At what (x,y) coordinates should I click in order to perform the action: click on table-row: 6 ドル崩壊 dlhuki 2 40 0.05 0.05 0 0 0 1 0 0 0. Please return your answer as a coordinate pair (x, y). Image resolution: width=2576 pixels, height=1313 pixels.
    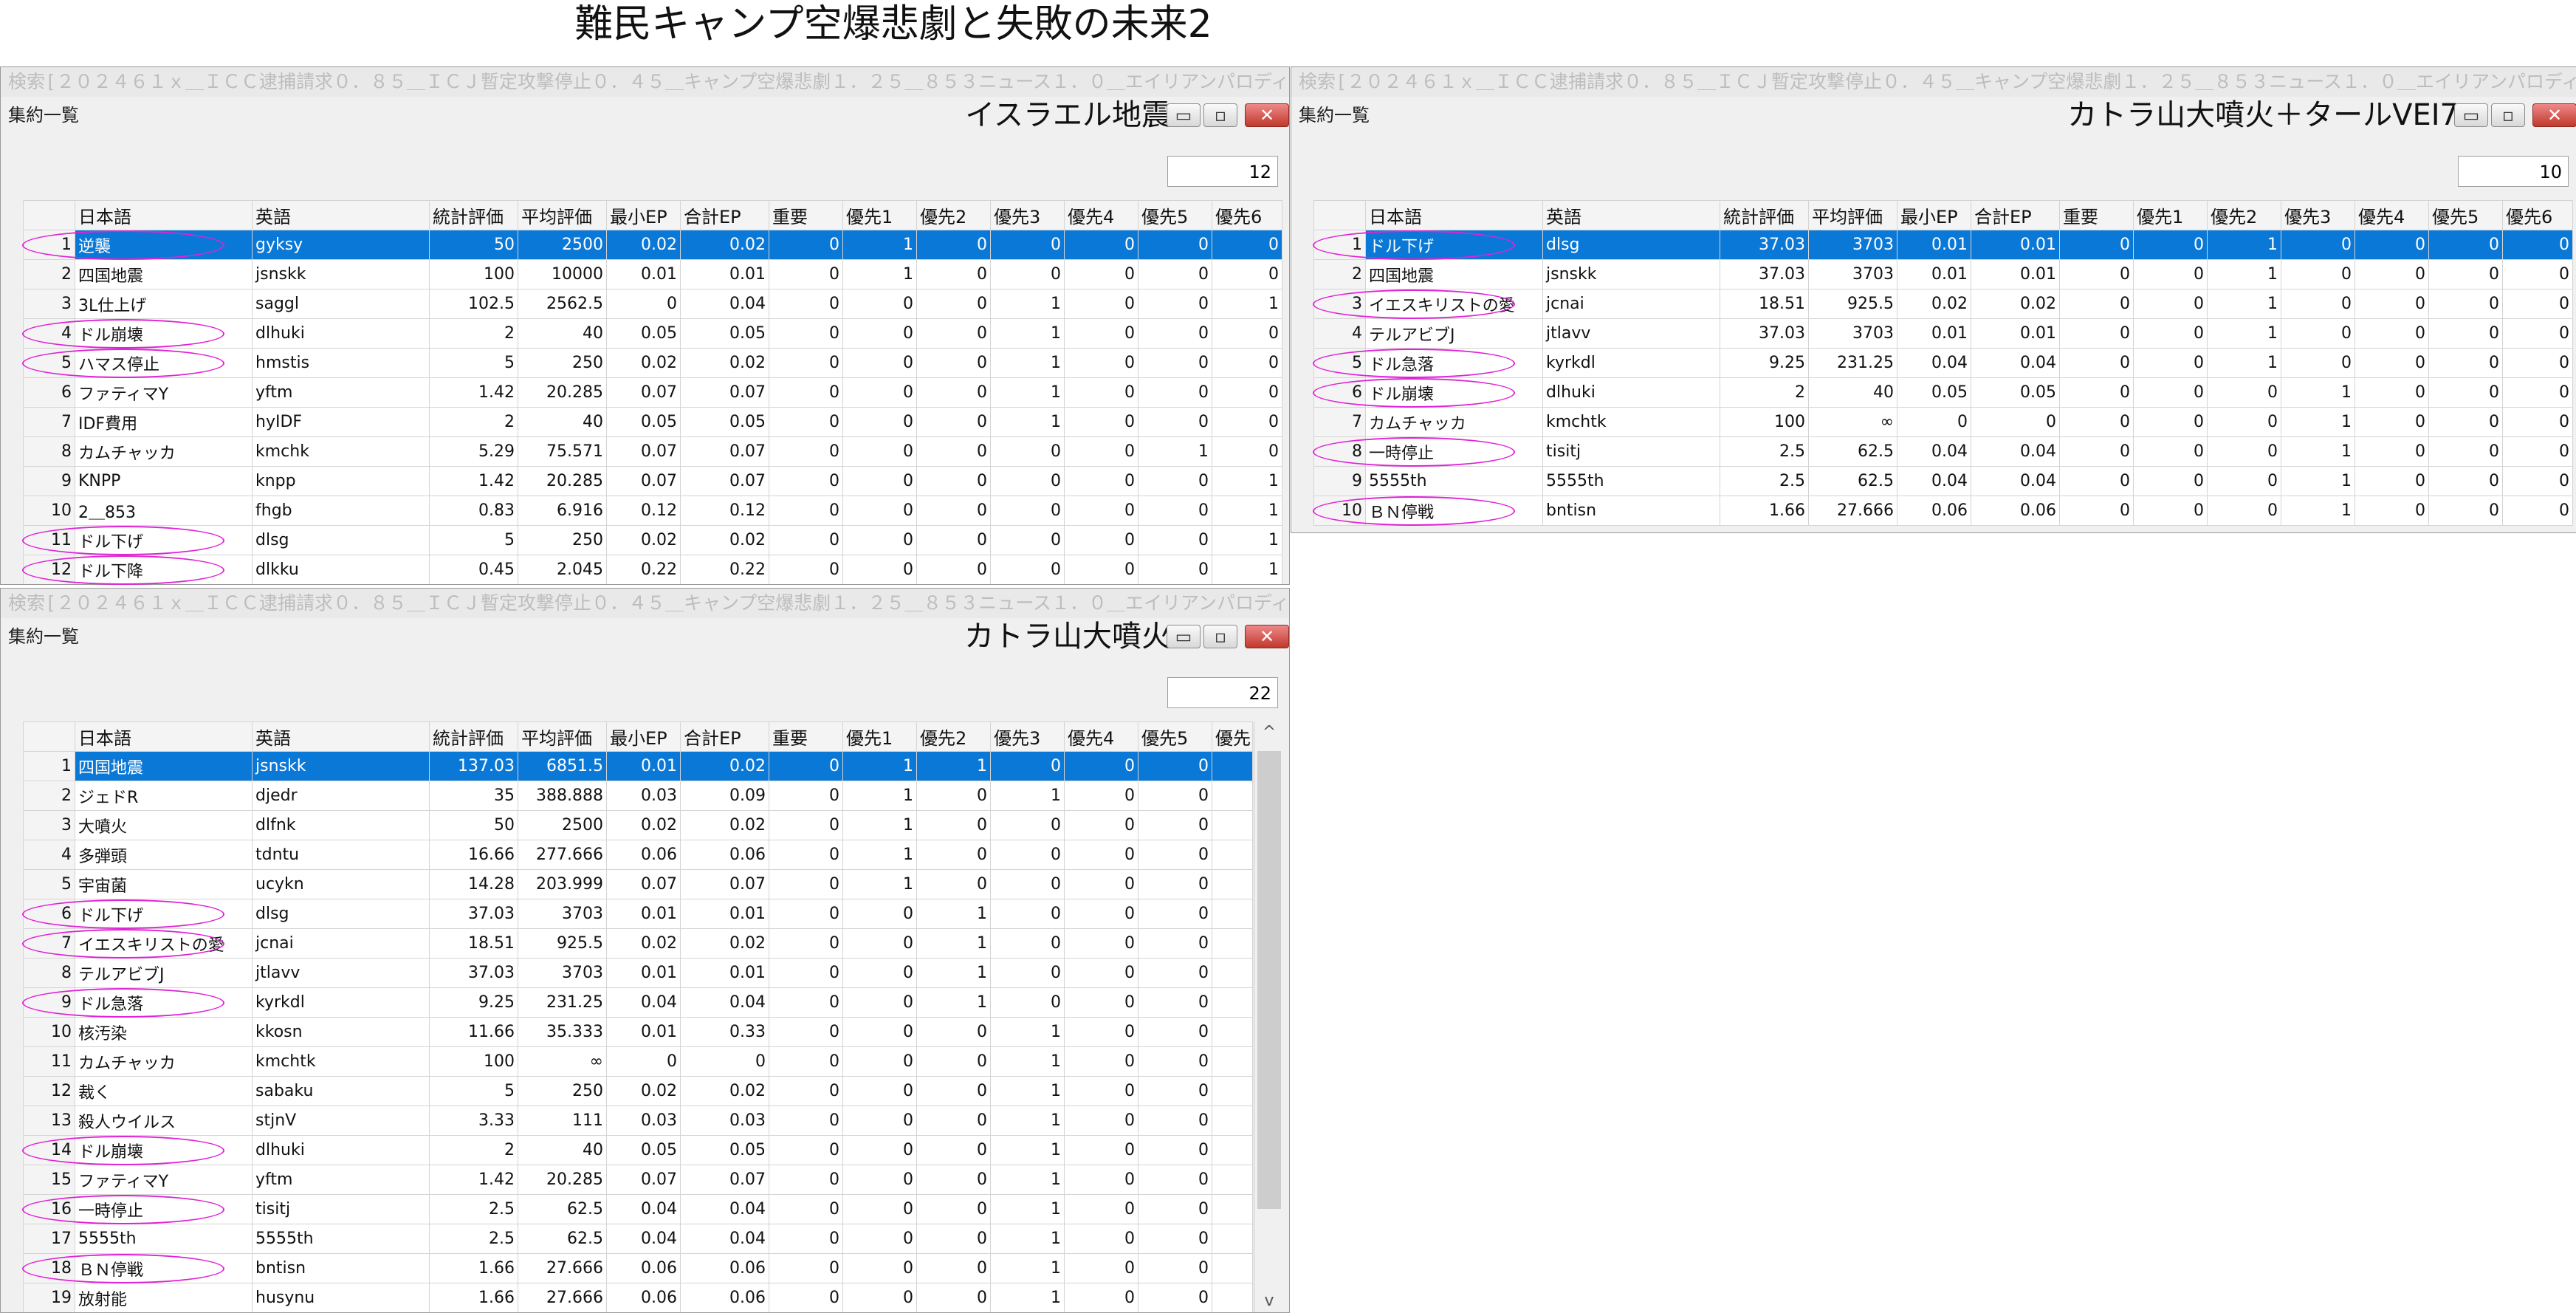
    Looking at the image, I should click on (1943, 392).